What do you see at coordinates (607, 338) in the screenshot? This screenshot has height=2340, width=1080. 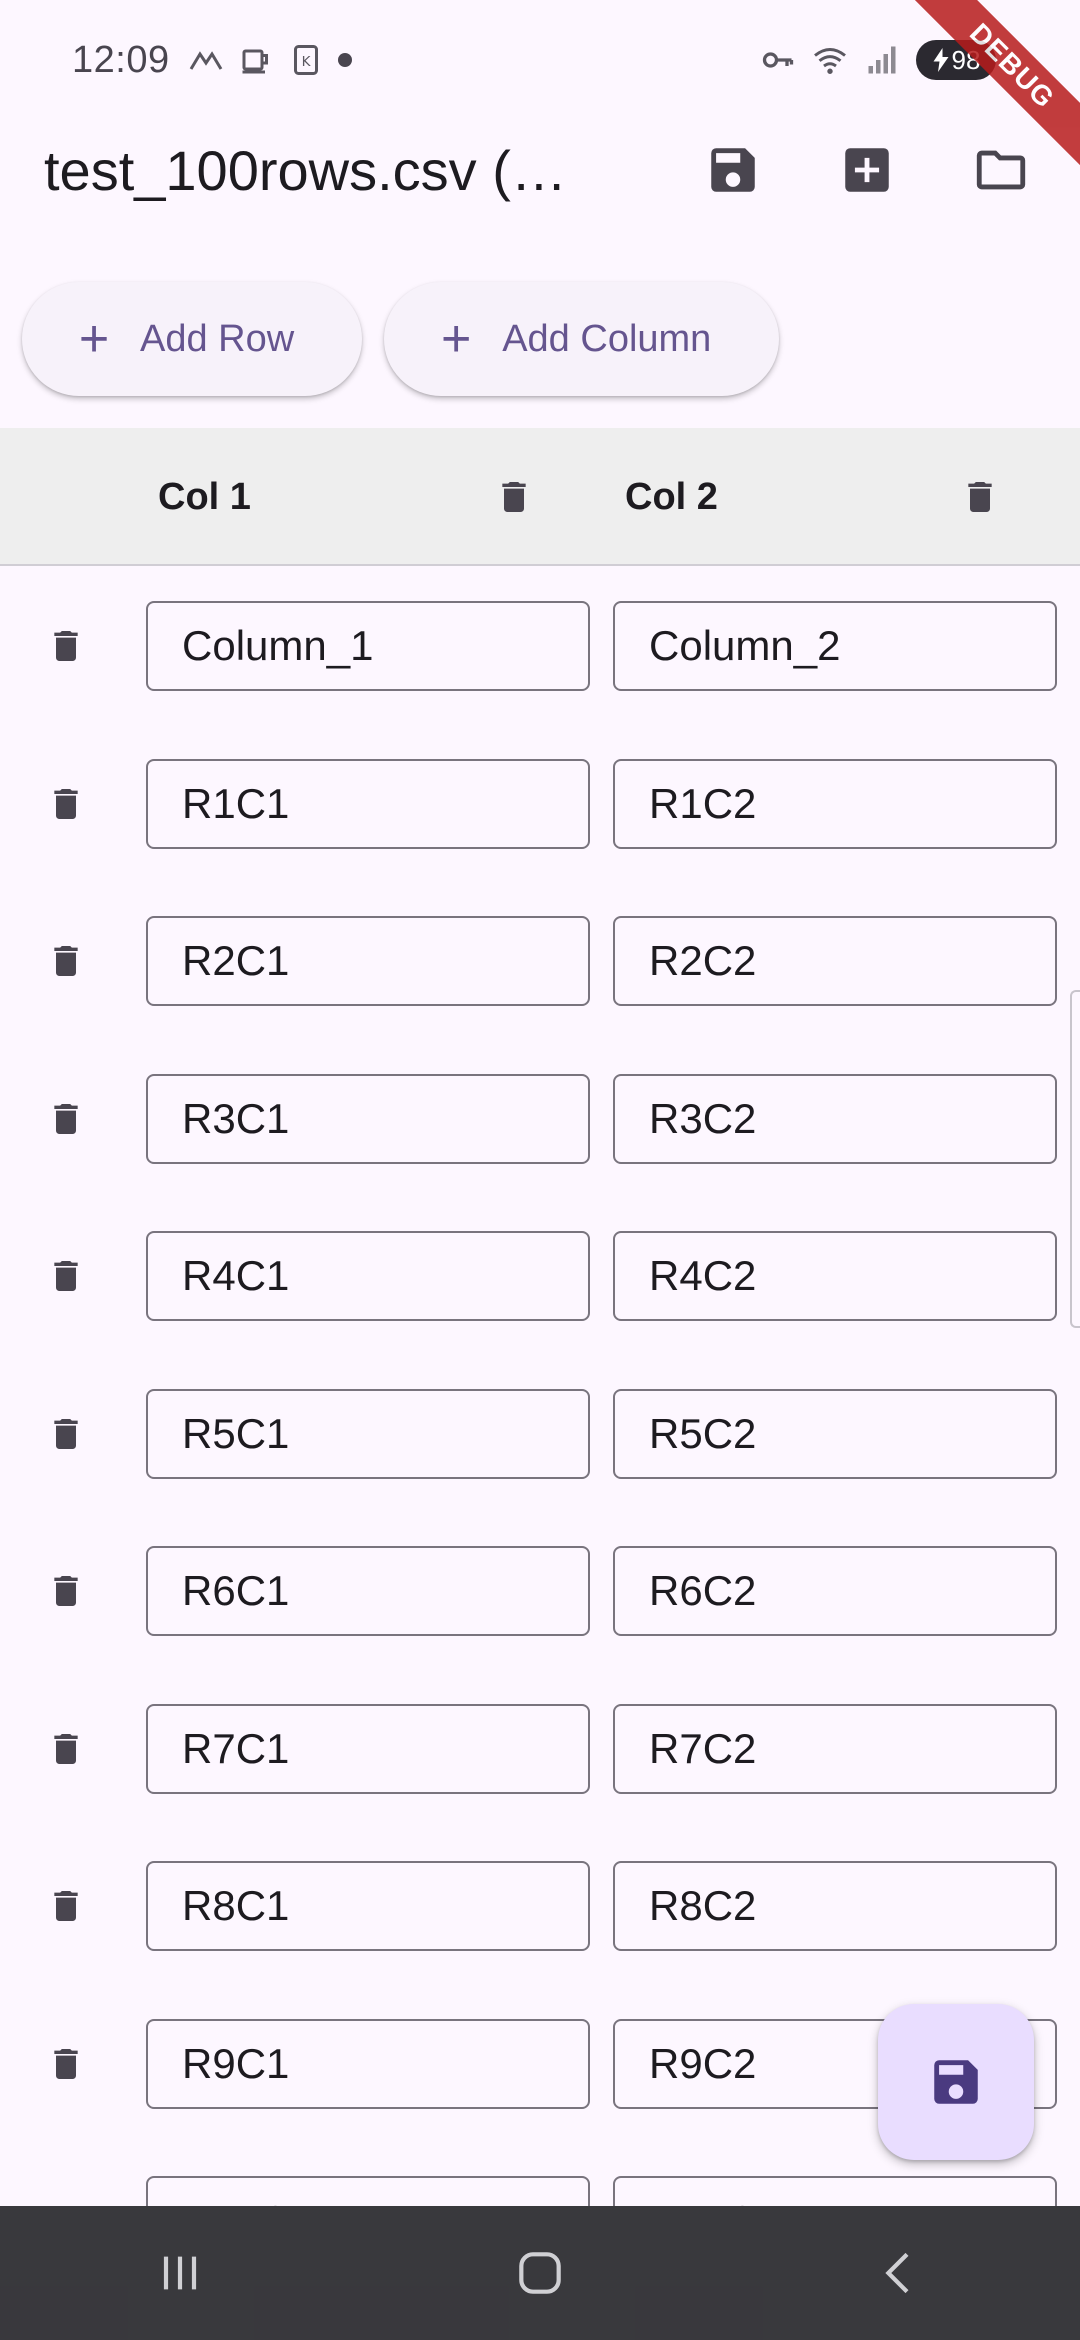 I see `add-column-label: Add Column` at bounding box center [607, 338].